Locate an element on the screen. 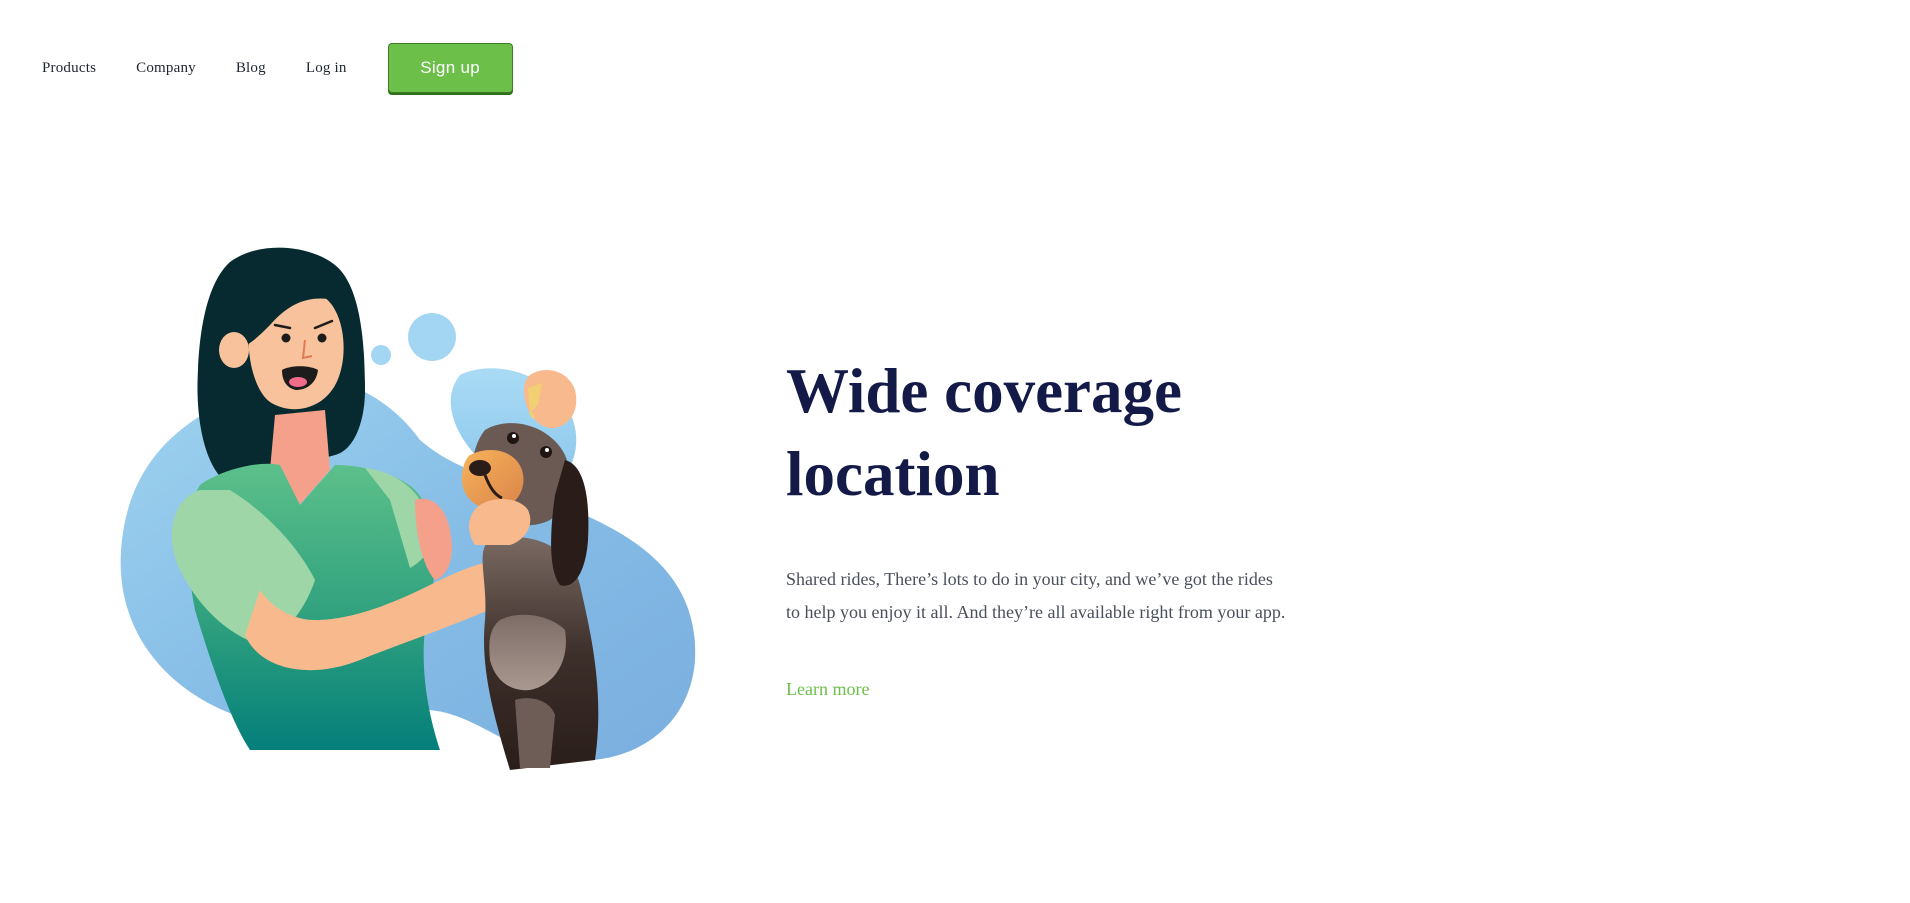 The height and width of the screenshot is (903, 1910). nav-link-login: Log in is located at coordinates (326, 68).